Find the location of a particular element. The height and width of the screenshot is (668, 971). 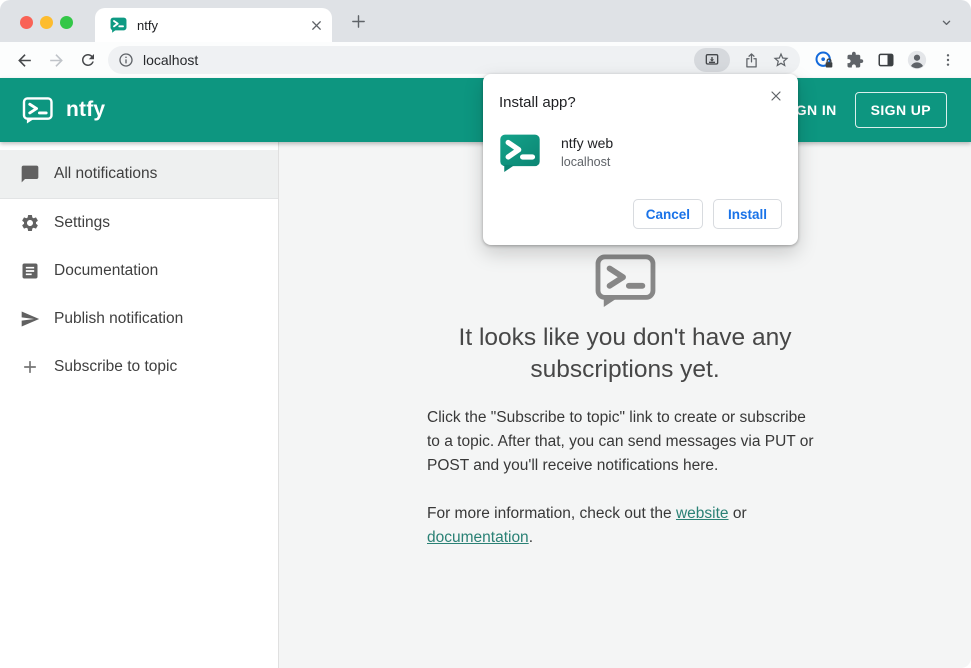

profile-icon is located at coordinates (916, 60).